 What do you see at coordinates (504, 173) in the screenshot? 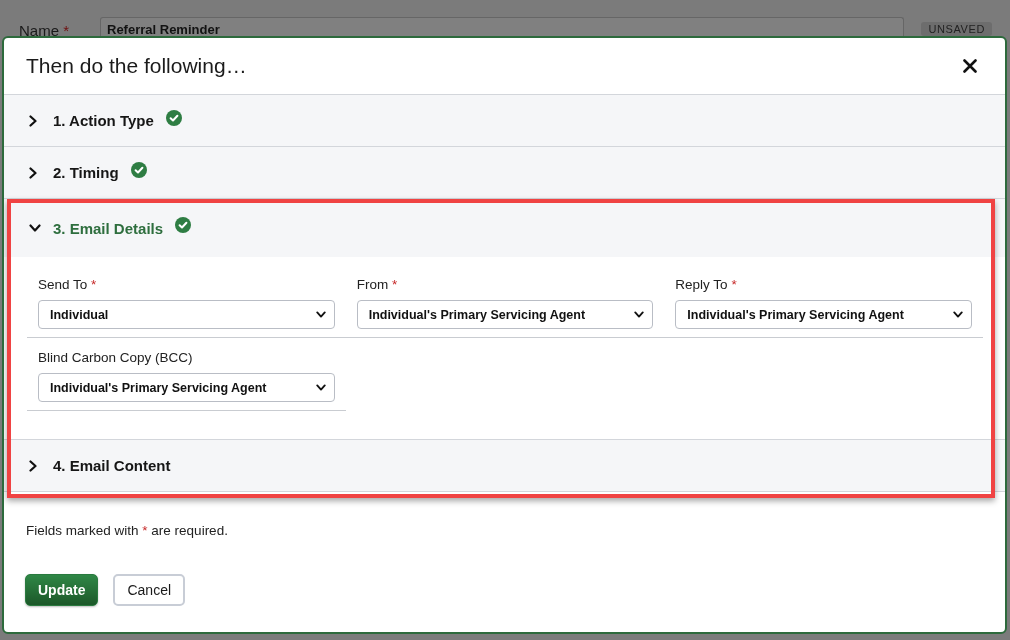
I see `accordion-header: 2. Timing` at bounding box center [504, 173].